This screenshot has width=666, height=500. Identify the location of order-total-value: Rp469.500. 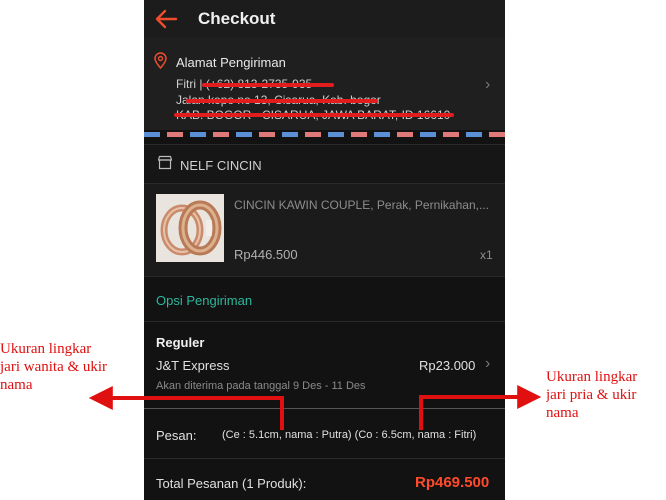
(452, 482).